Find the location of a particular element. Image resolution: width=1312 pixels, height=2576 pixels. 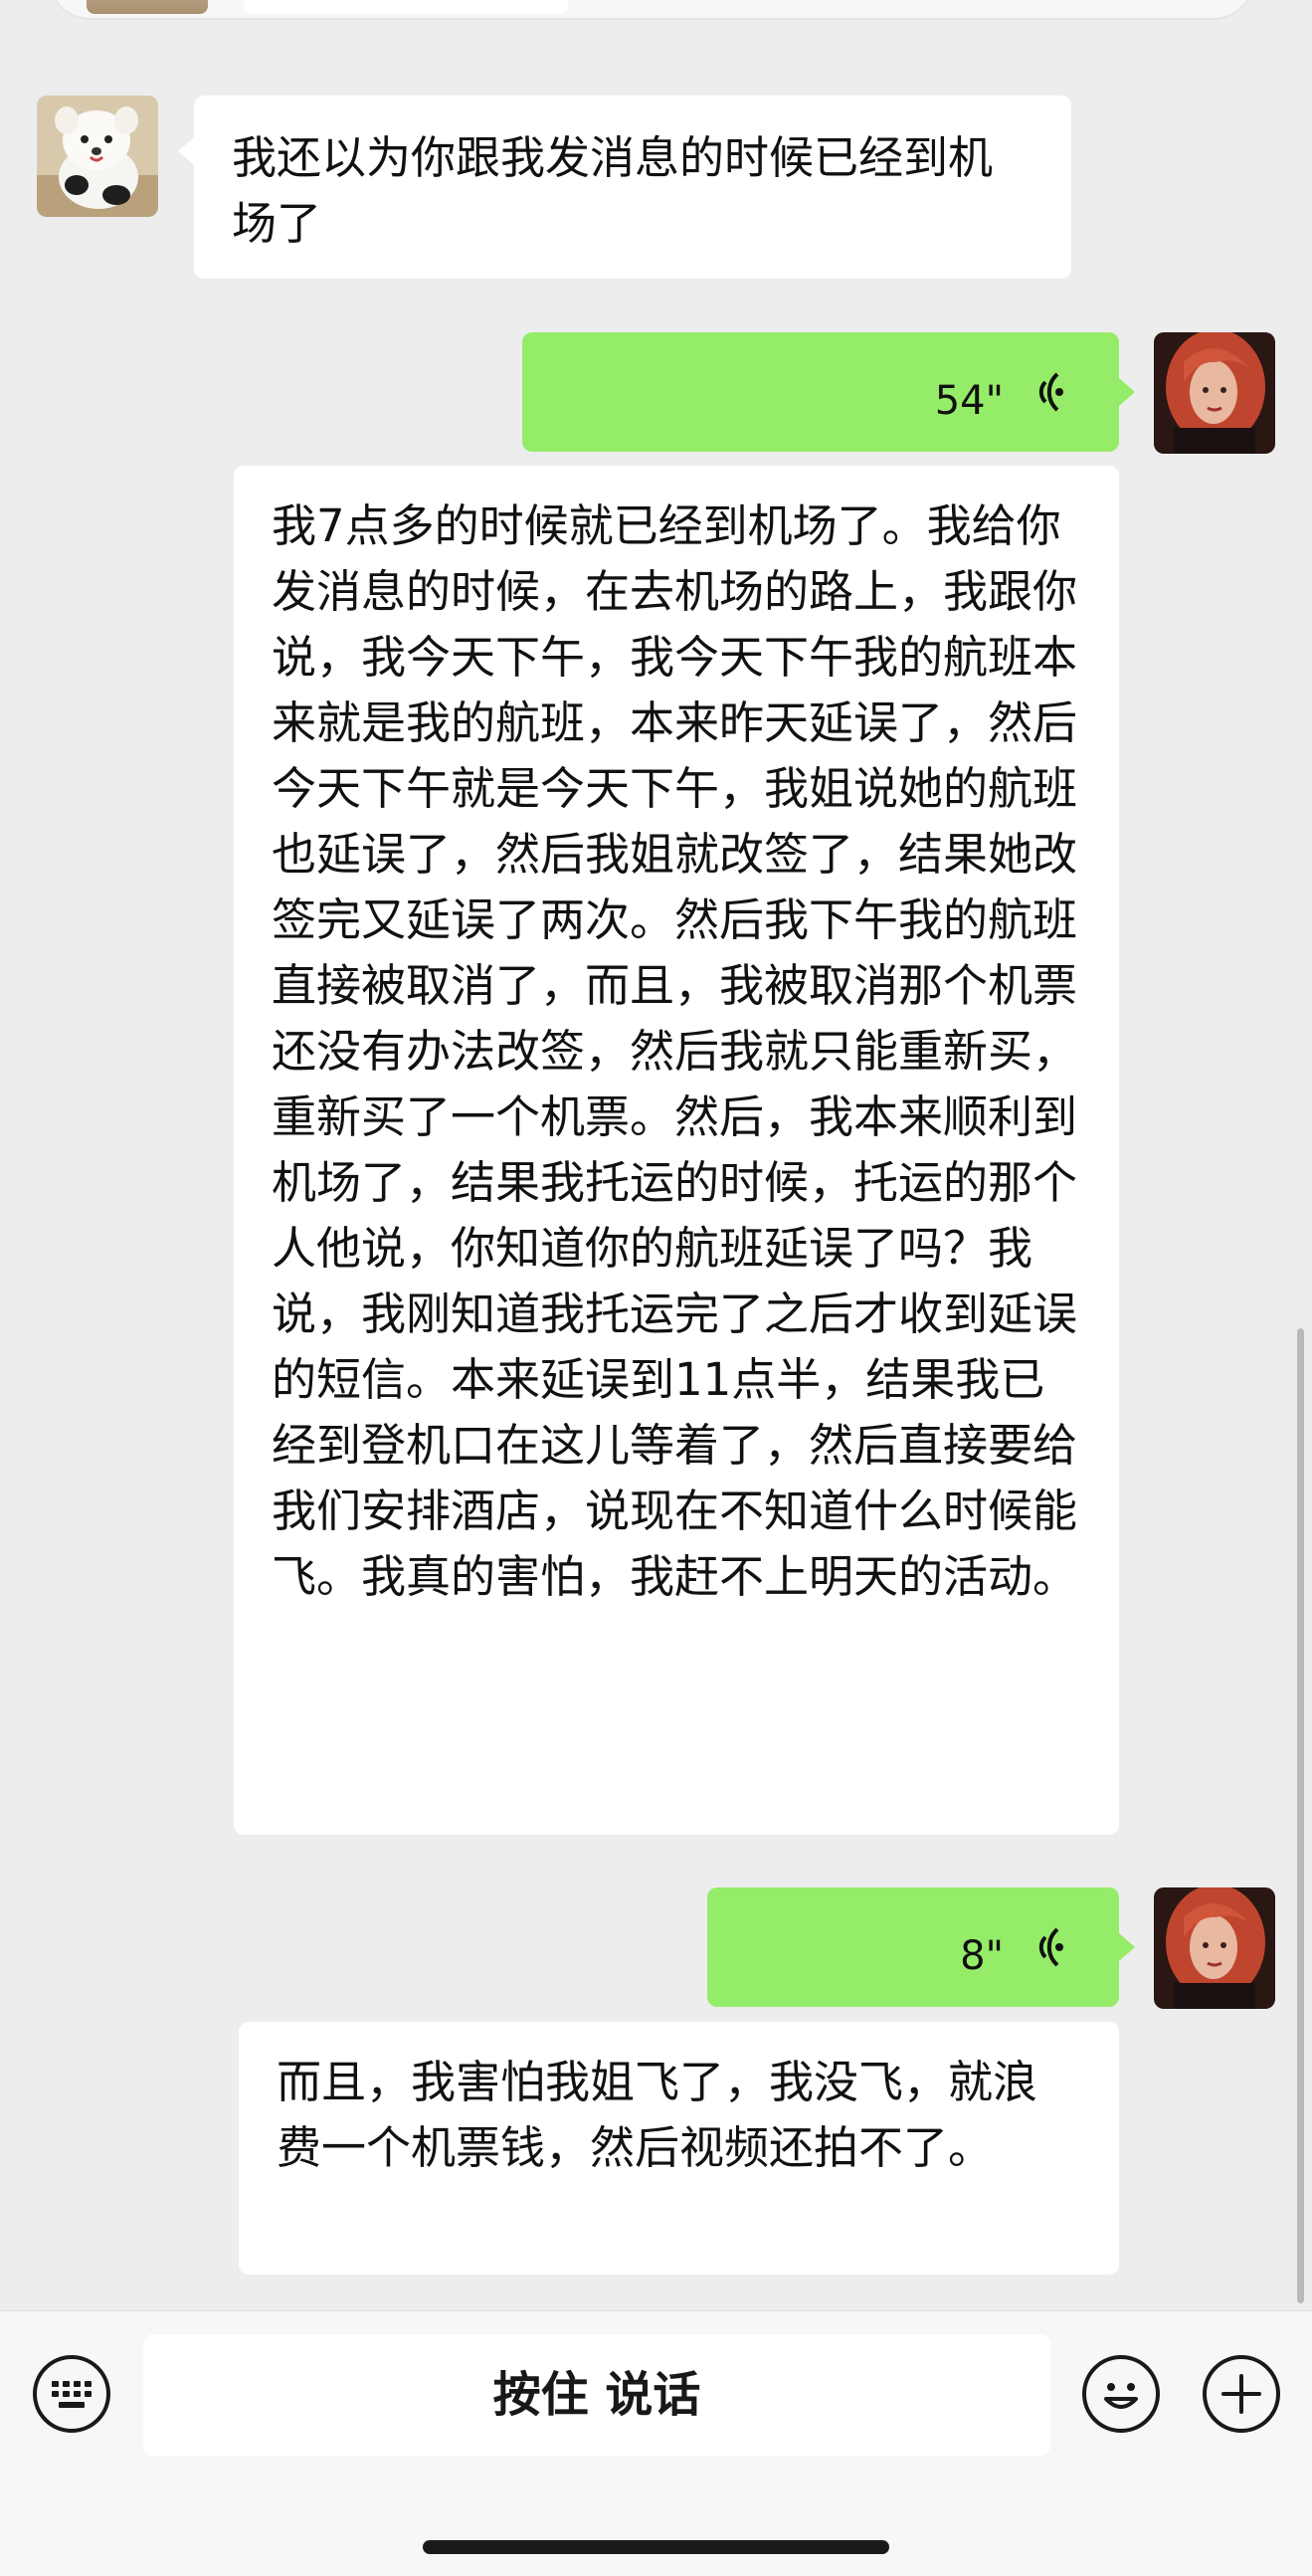

plus-icon is located at coordinates (1241, 2394).